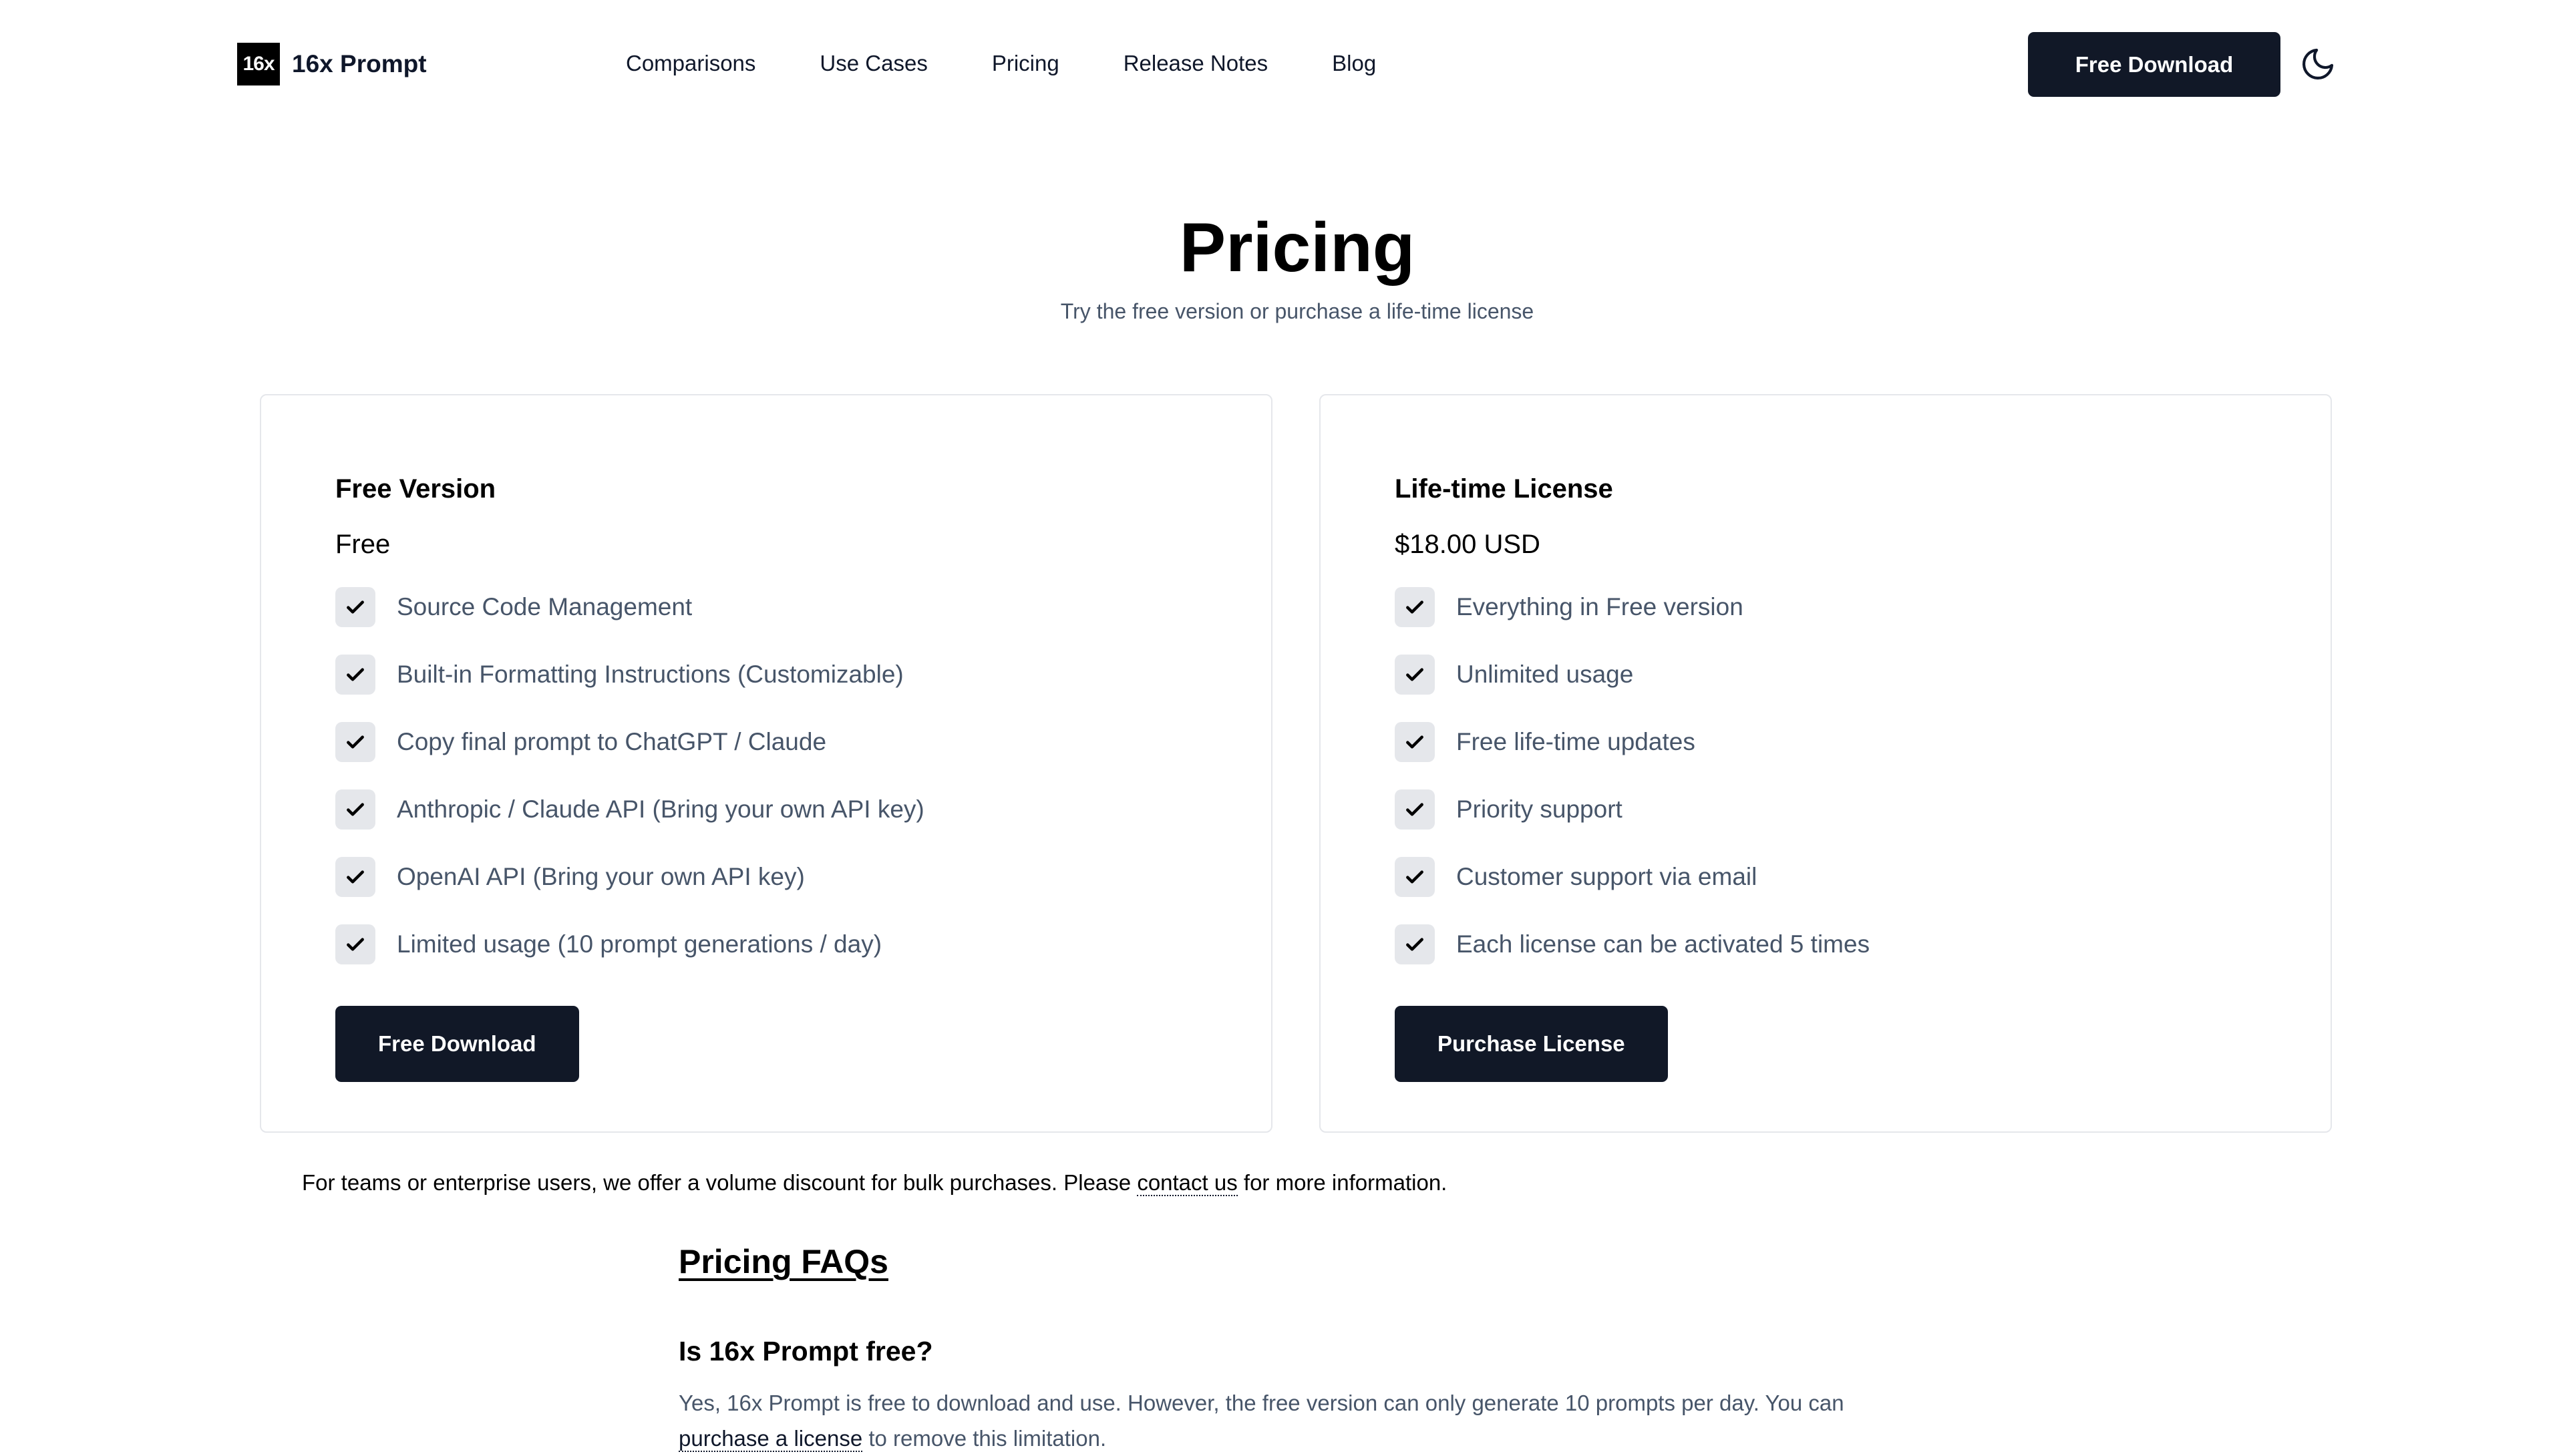 This screenshot has width=2565, height=1456. What do you see at coordinates (1539, 809) in the screenshot?
I see `feature-text: Priority support` at bounding box center [1539, 809].